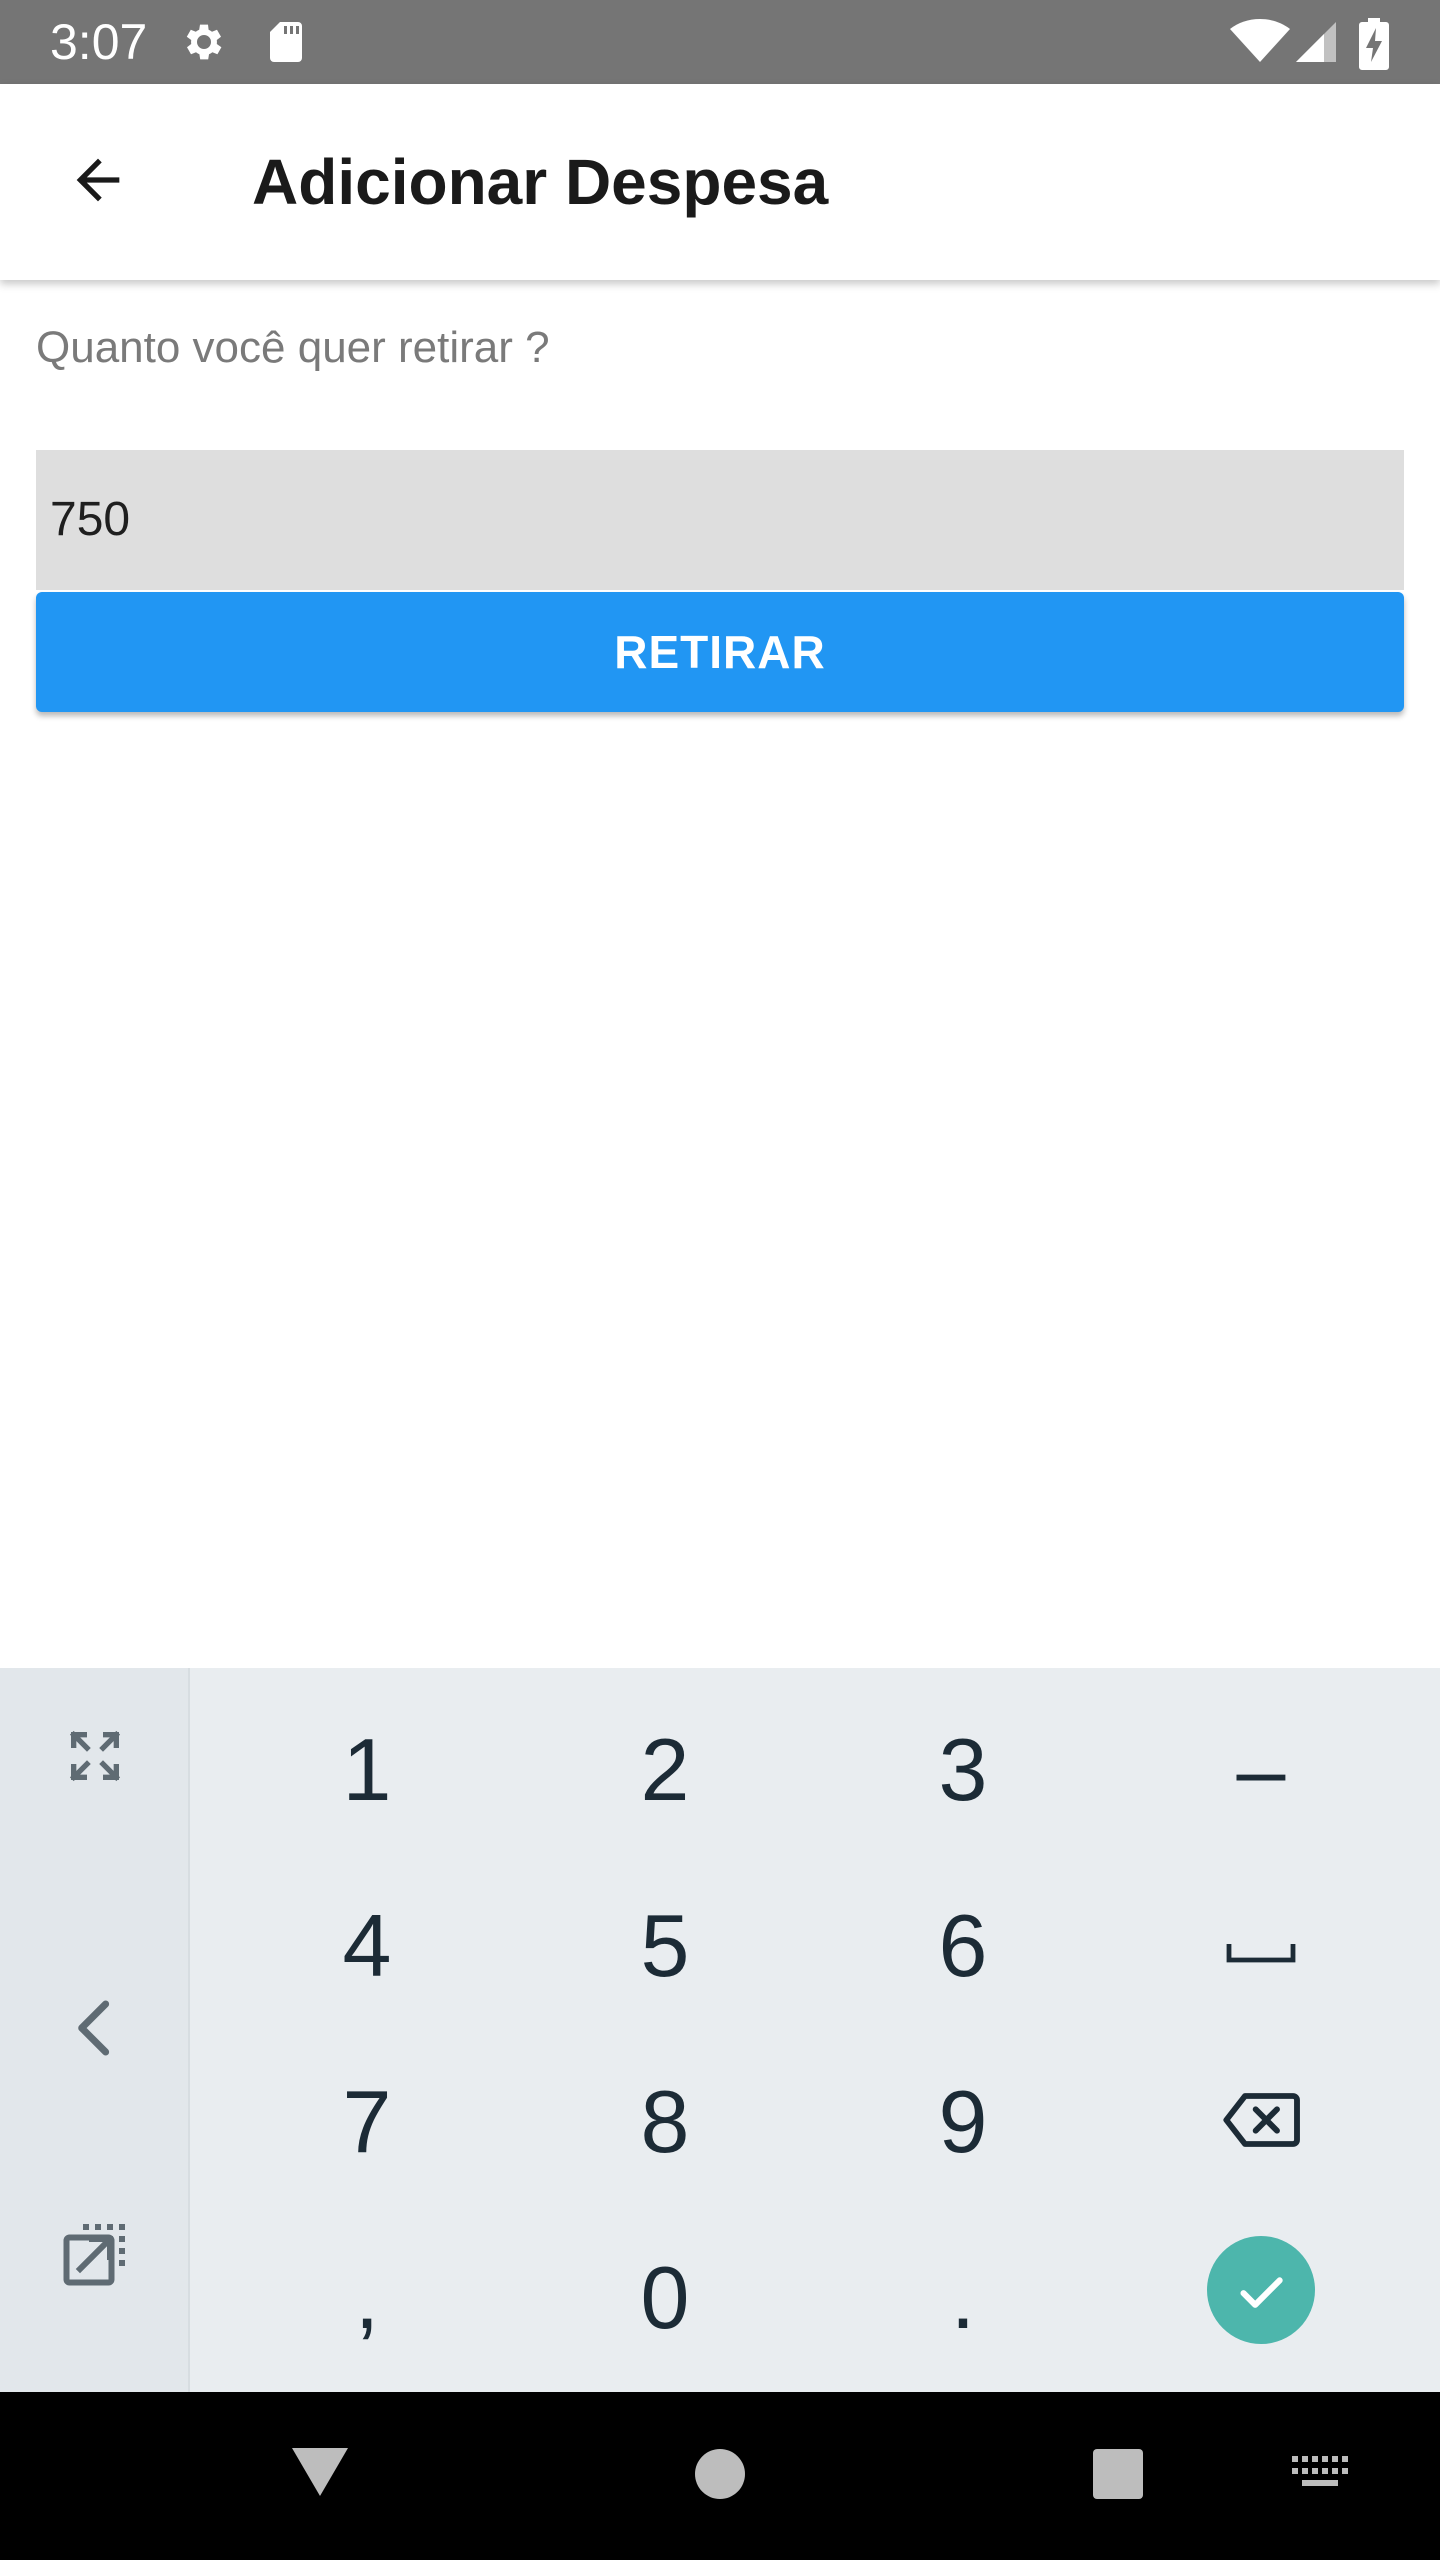 This screenshot has height=2560, width=1440. Describe the element at coordinates (720, 652) in the screenshot. I see `withdraw-button: RETIRAR` at that location.